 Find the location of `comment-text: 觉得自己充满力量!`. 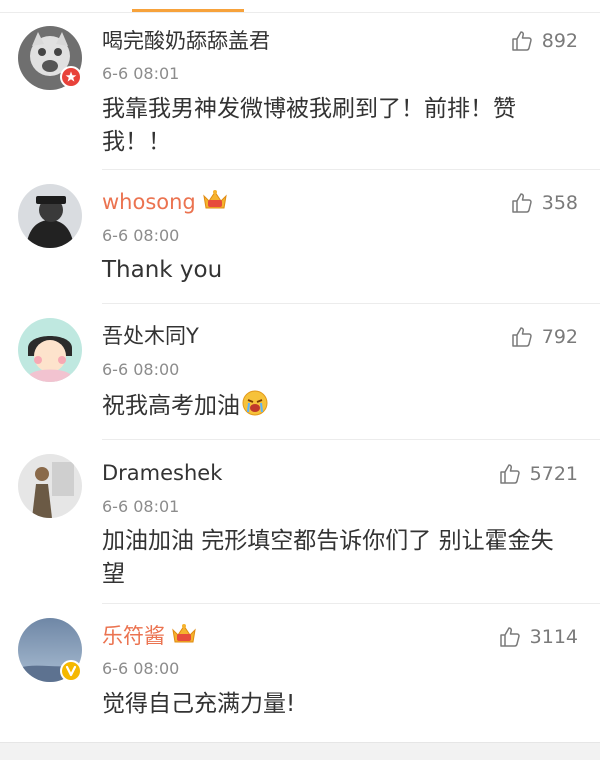

comment-text: 觉得自己充满力量! is located at coordinates (199, 704).